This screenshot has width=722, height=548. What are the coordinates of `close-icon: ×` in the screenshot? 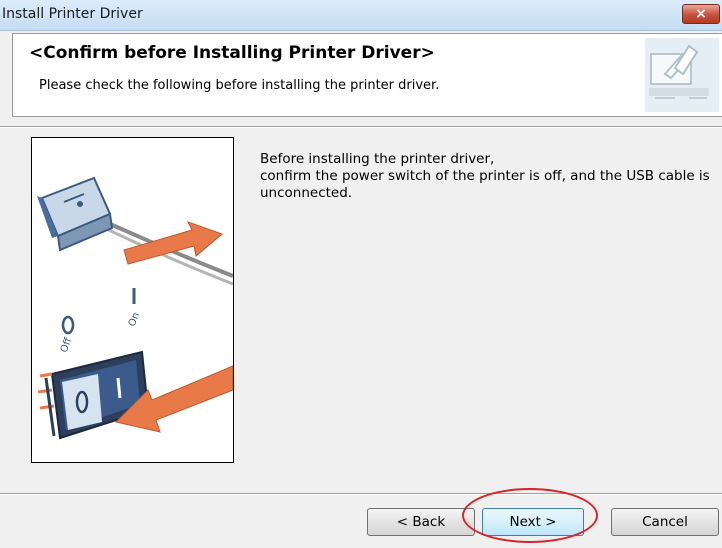 It's located at (701, 14).